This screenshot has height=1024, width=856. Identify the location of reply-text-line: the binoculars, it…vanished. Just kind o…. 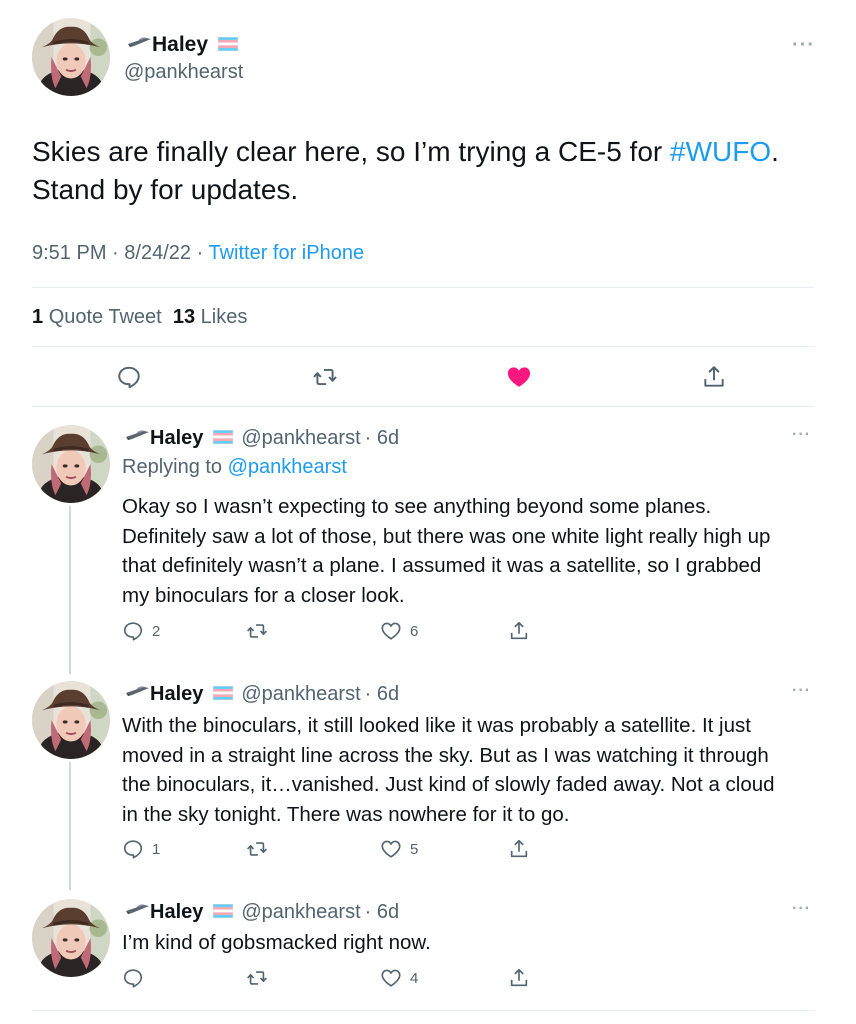
(448, 784).